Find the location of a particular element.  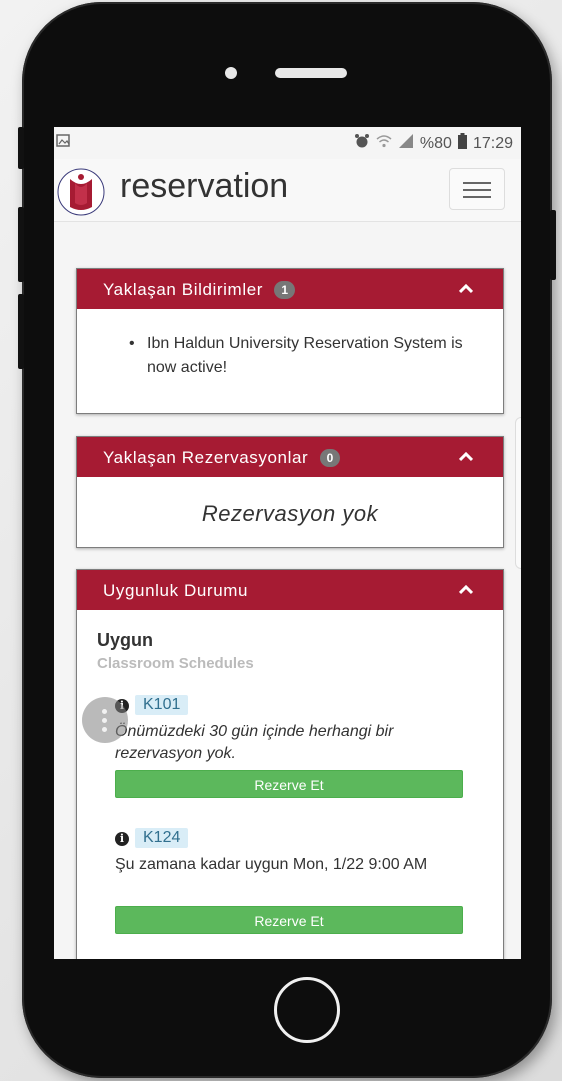

scrollbar is located at coordinates (518, 493).